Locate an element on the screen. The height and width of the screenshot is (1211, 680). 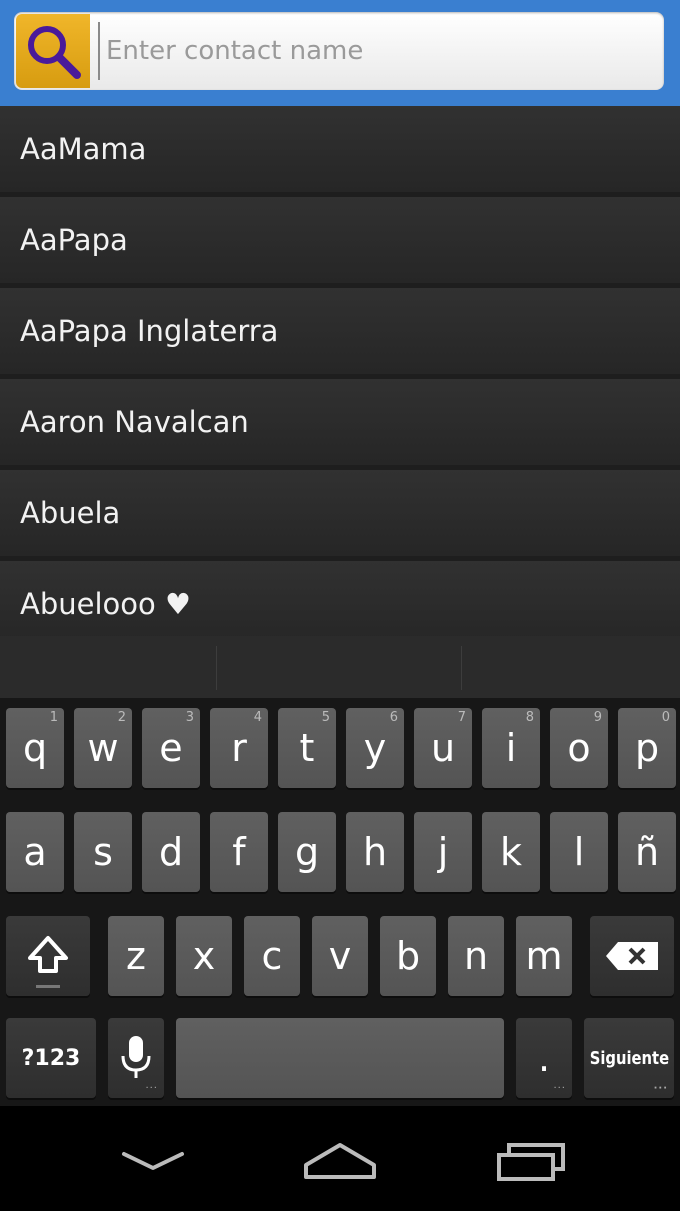
key-q: q1 is located at coordinates (35, 748).